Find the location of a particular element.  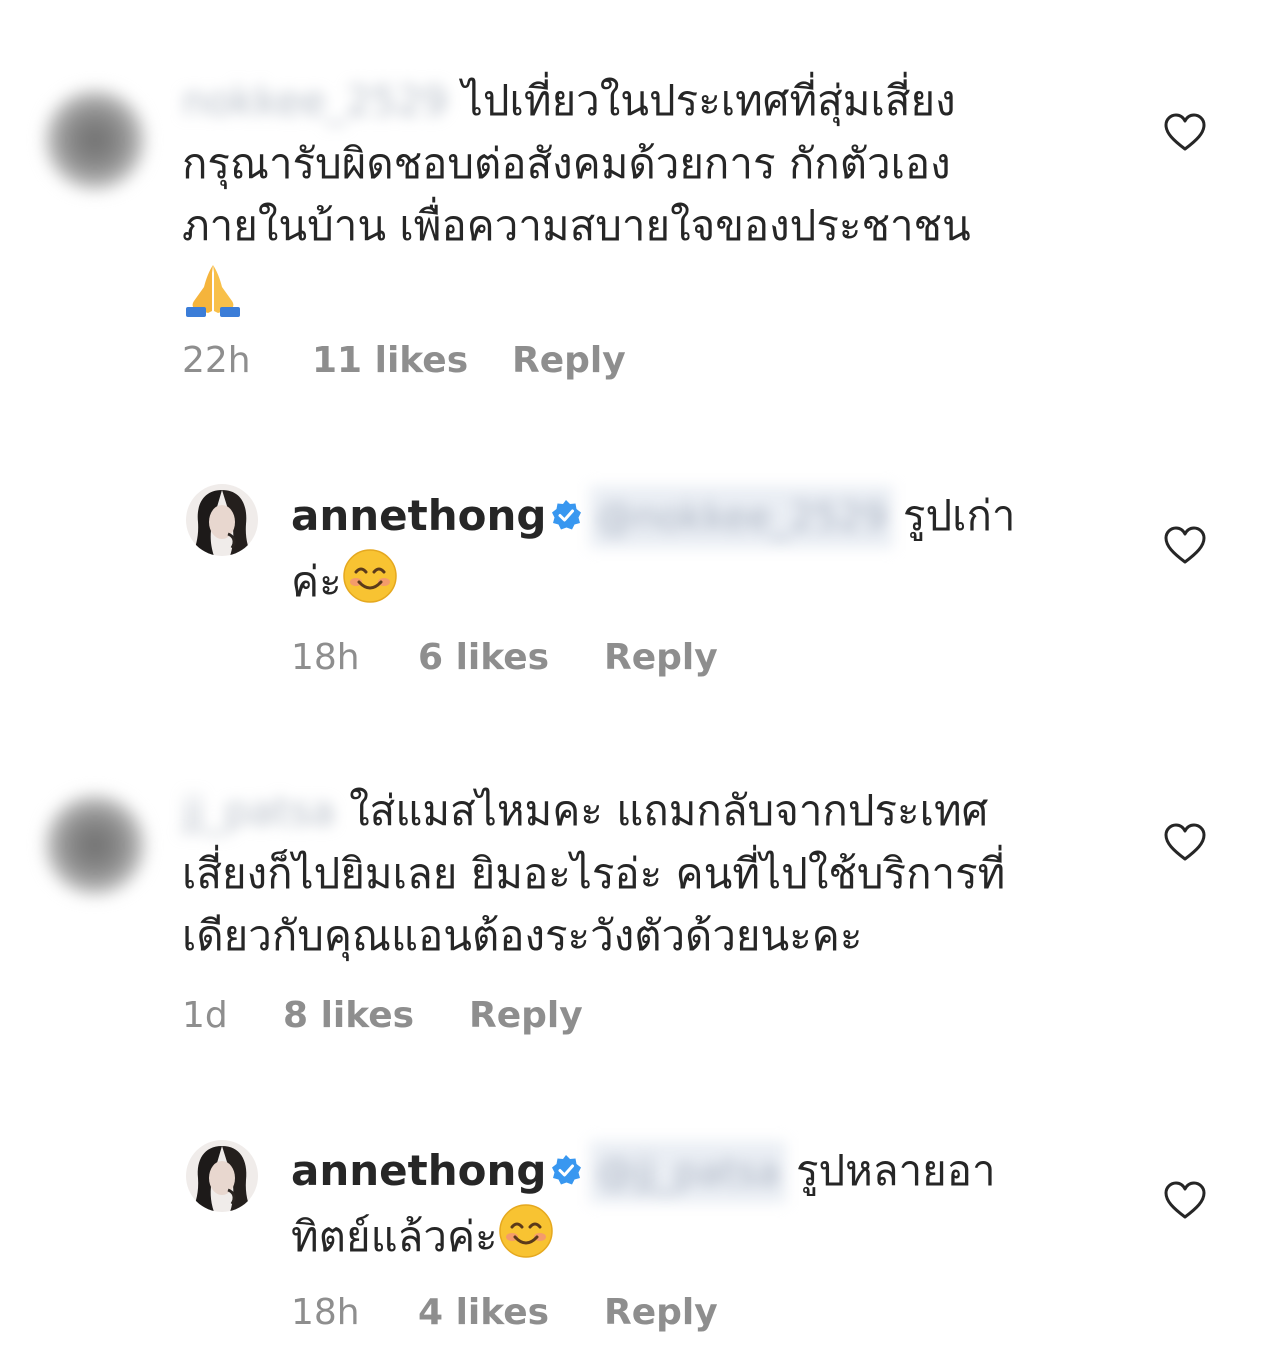

comment-meta: 18h 4 likes Reply is located at coordinates (504, 1313).